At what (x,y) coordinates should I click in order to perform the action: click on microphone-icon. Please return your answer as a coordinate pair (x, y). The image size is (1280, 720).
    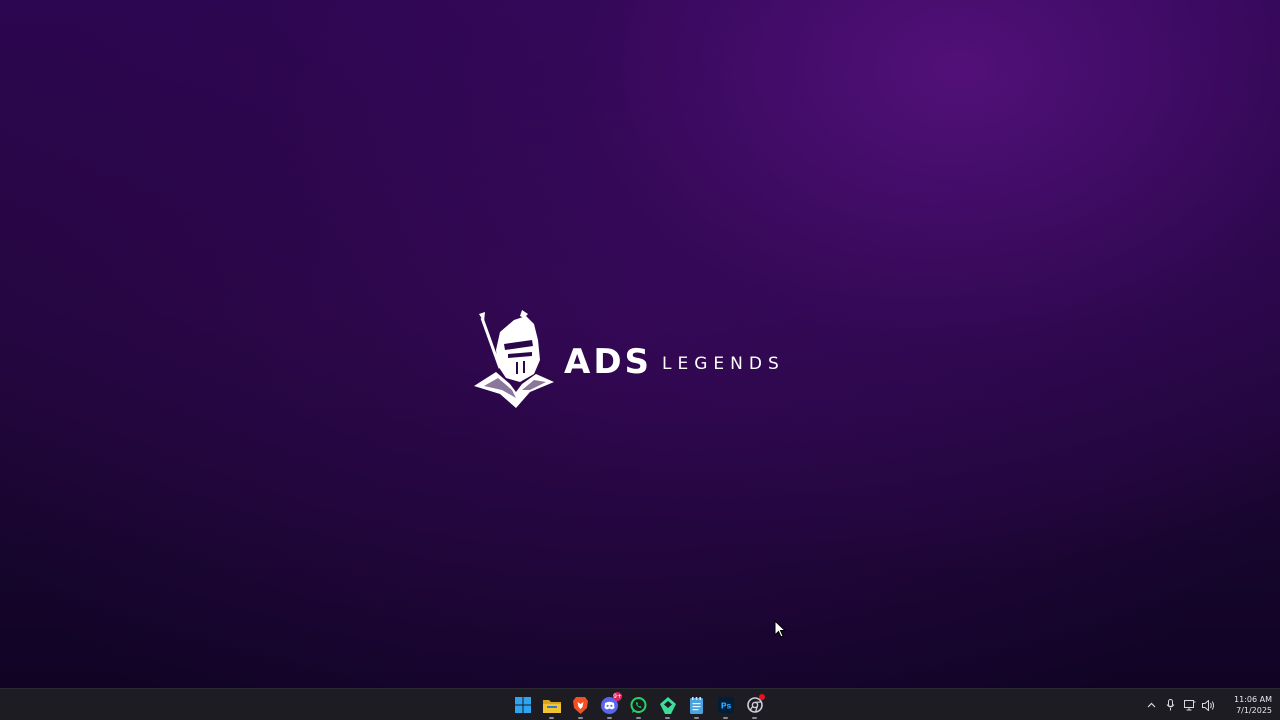
    Looking at the image, I should click on (1170, 705).